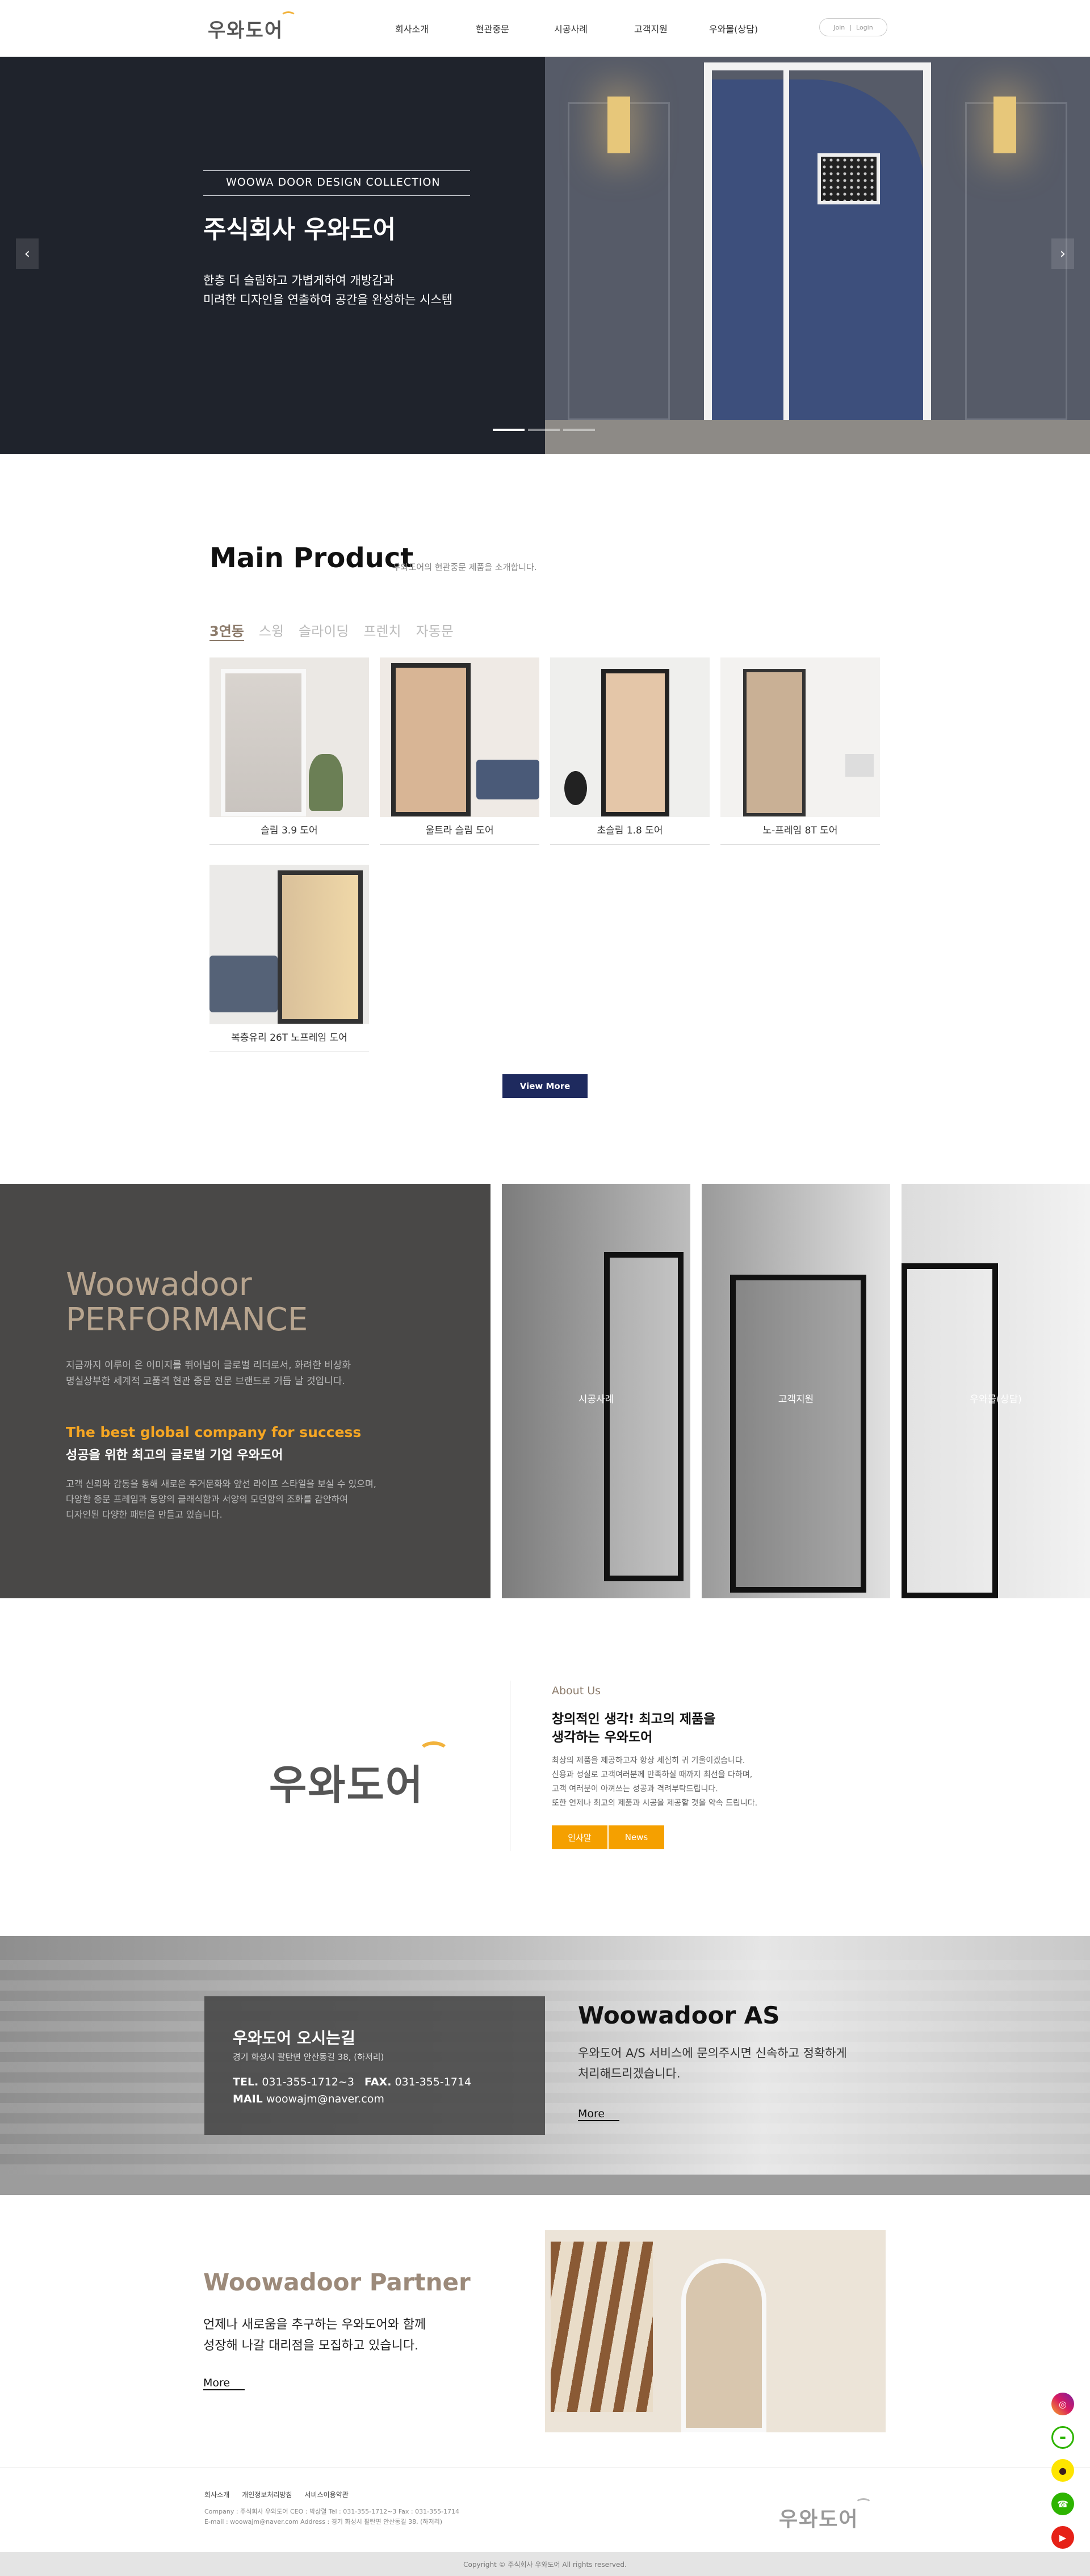 The height and width of the screenshot is (2576, 1090). Describe the element at coordinates (575, 788) in the screenshot. I see `vase-shape` at that location.